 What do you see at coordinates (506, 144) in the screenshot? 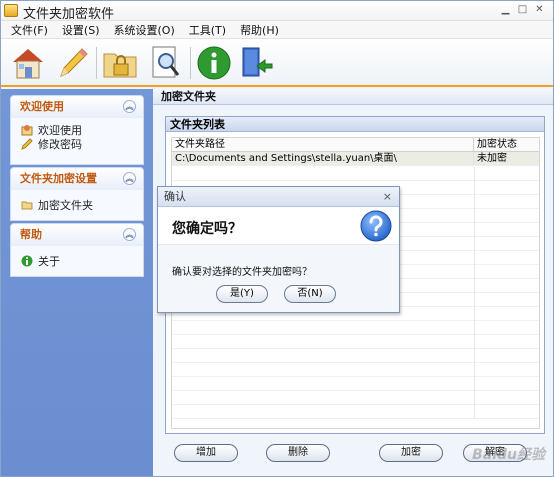
I see `column-header-status: 加密状态` at bounding box center [506, 144].